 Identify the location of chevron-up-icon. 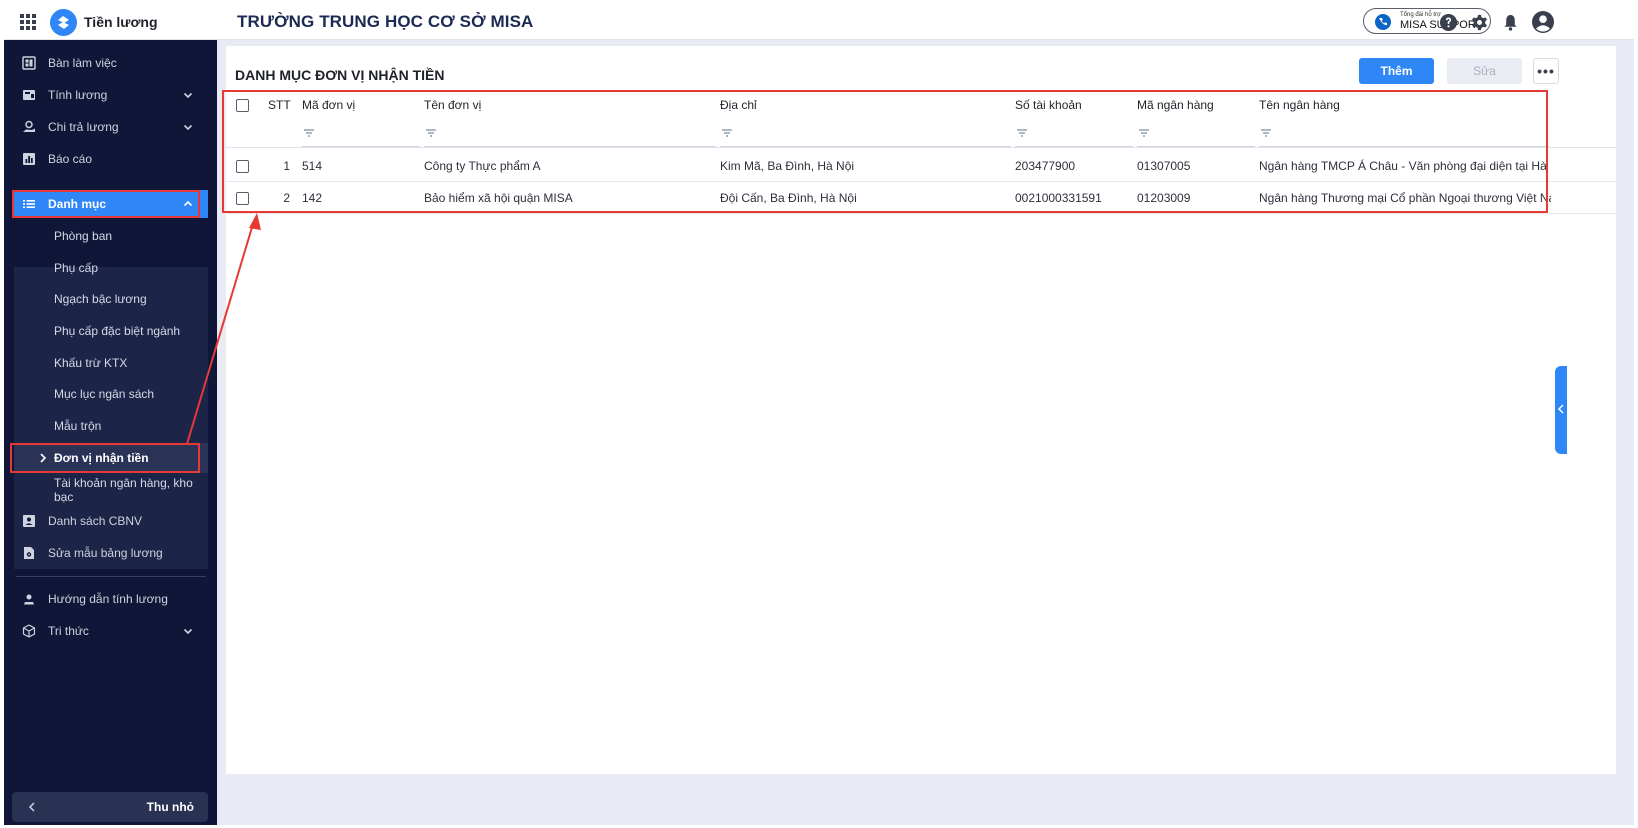
(188, 204).